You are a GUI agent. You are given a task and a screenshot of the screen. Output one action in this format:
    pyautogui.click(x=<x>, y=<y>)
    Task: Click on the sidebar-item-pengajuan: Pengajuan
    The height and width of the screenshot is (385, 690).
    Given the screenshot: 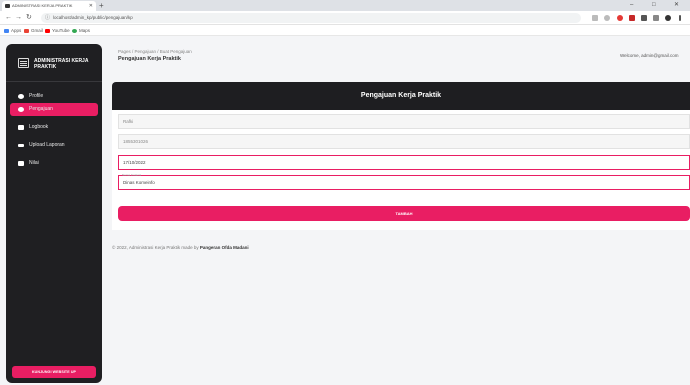 What is the action you would take?
    pyautogui.click(x=54, y=109)
    